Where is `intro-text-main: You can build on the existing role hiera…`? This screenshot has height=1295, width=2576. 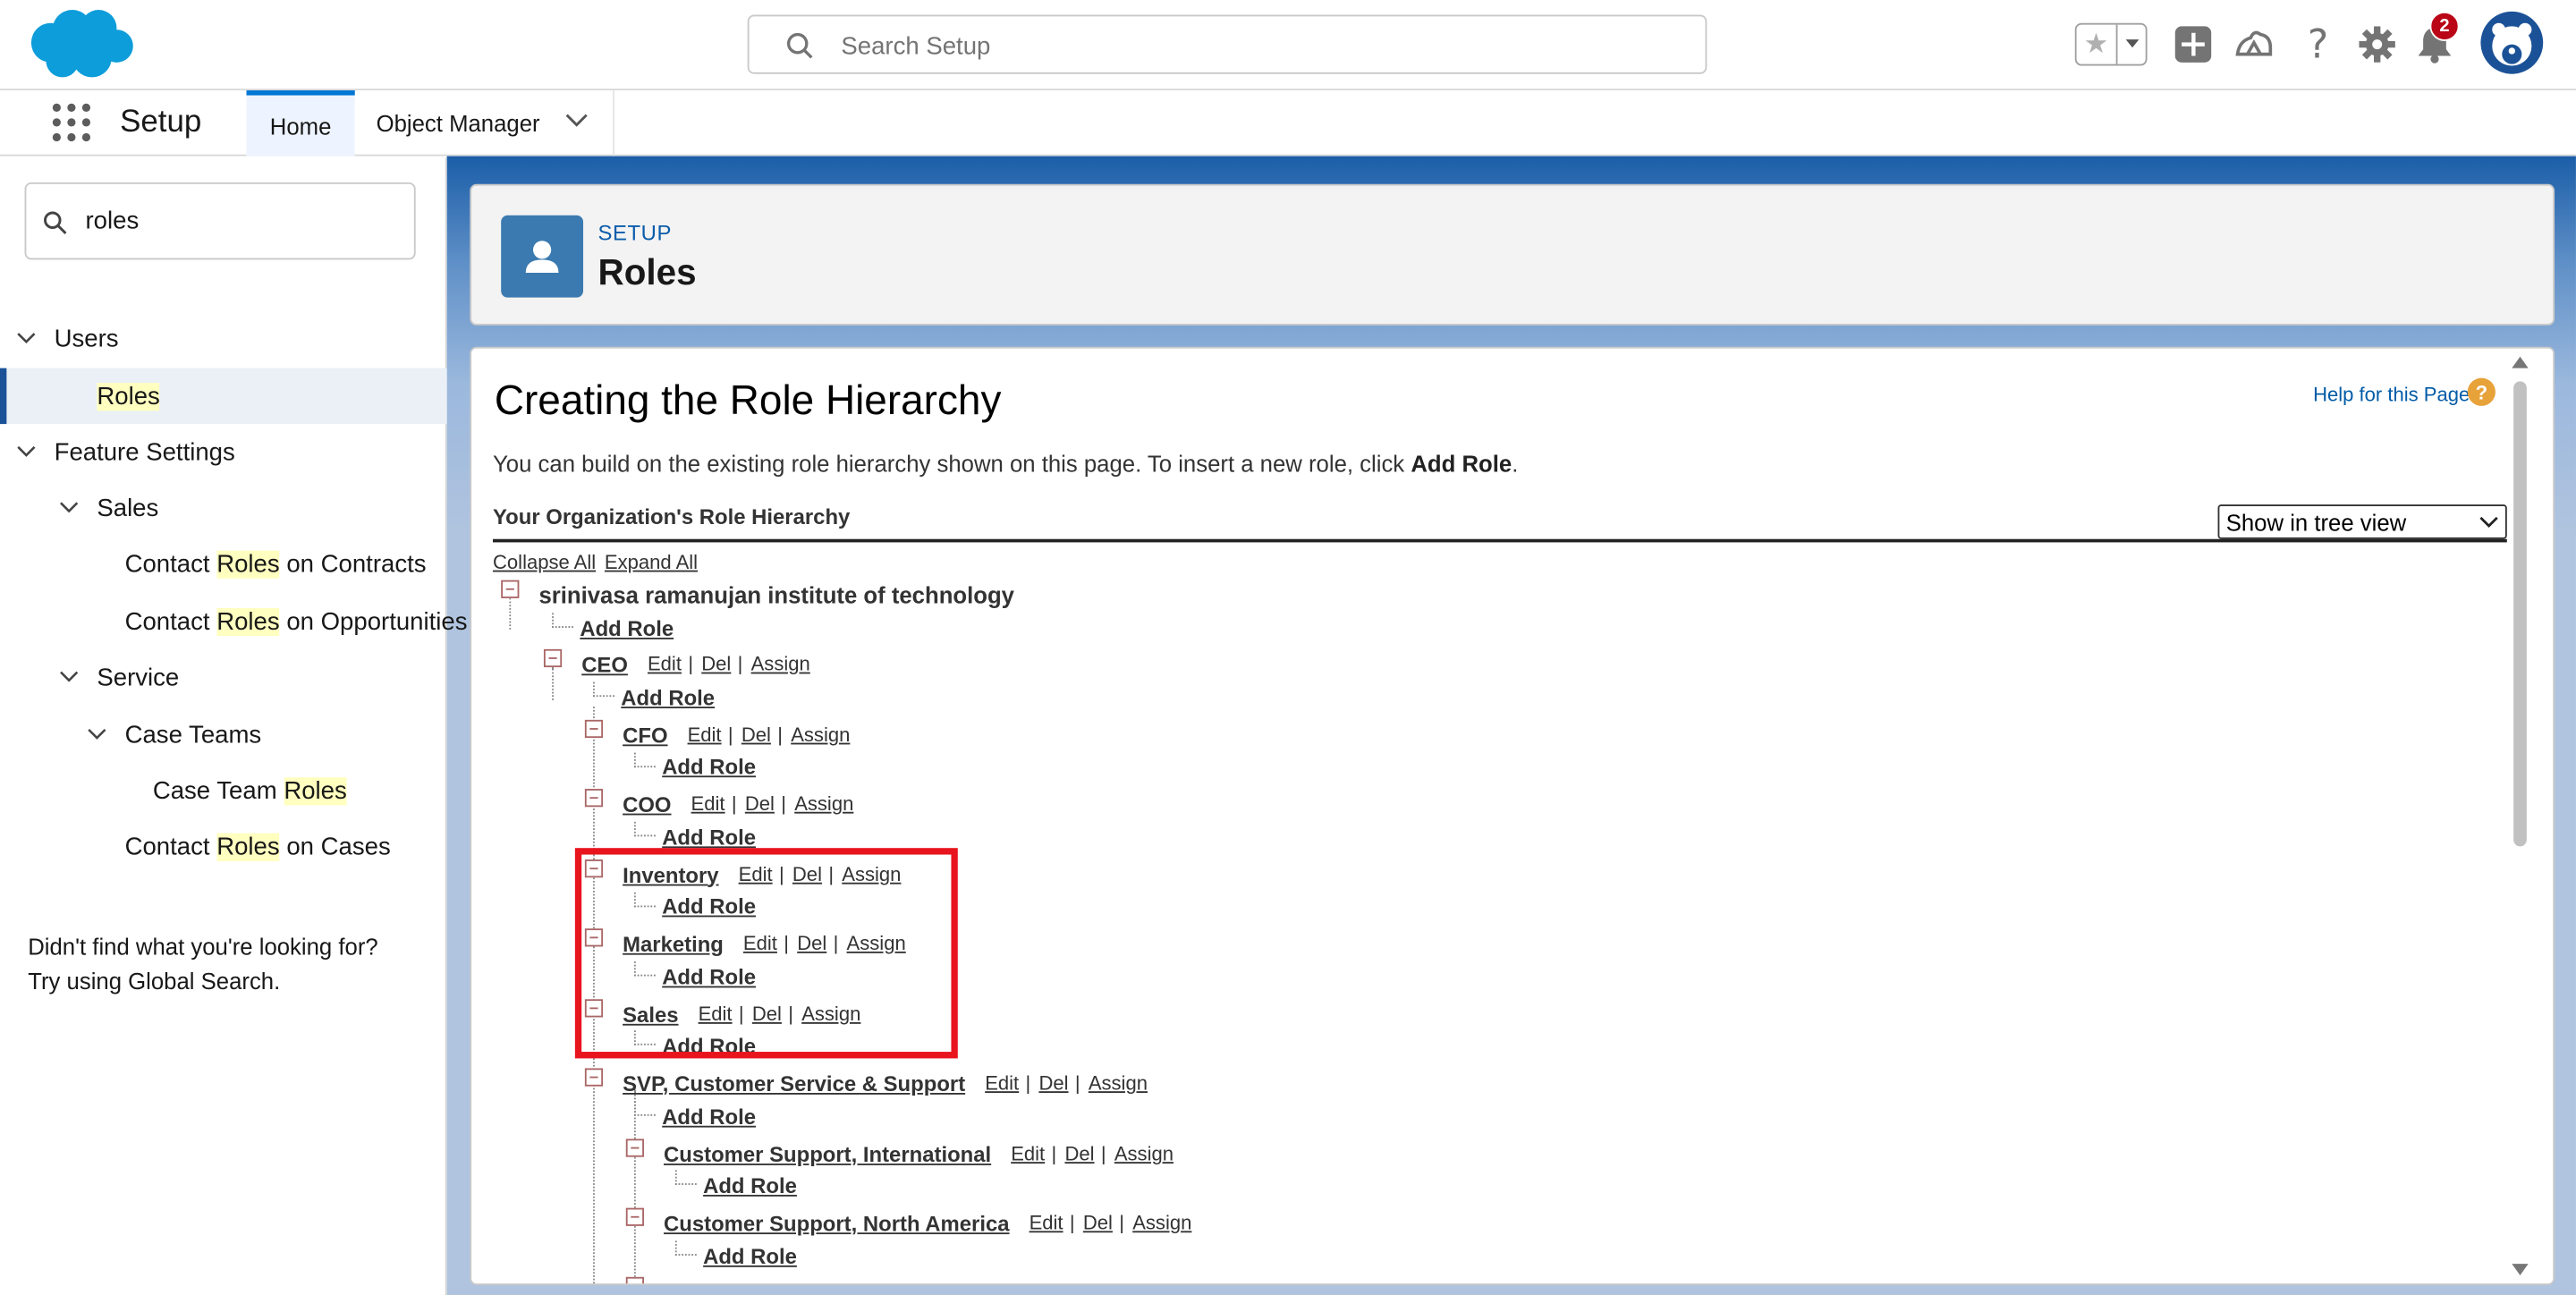 intro-text-main: You can build on the existing role hiera… is located at coordinates (952, 464).